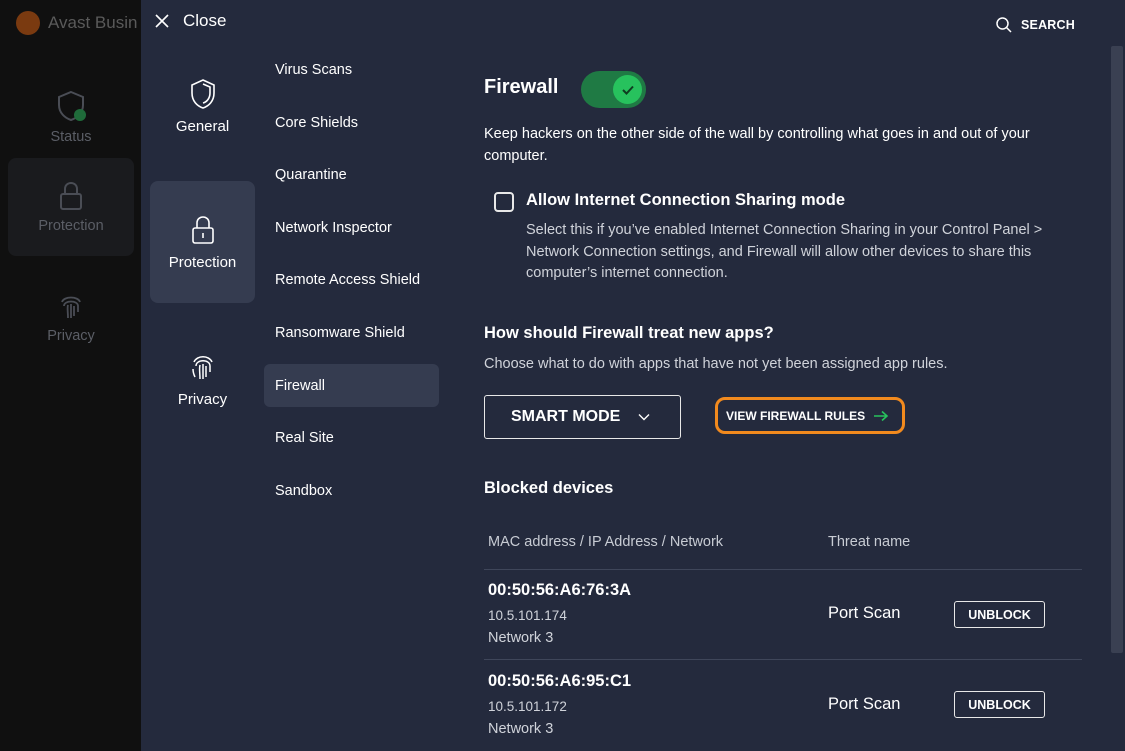 The height and width of the screenshot is (751, 1125). Describe the element at coordinates (202, 262) in the screenshot. I see `category-protection-label: Protection` at that location.